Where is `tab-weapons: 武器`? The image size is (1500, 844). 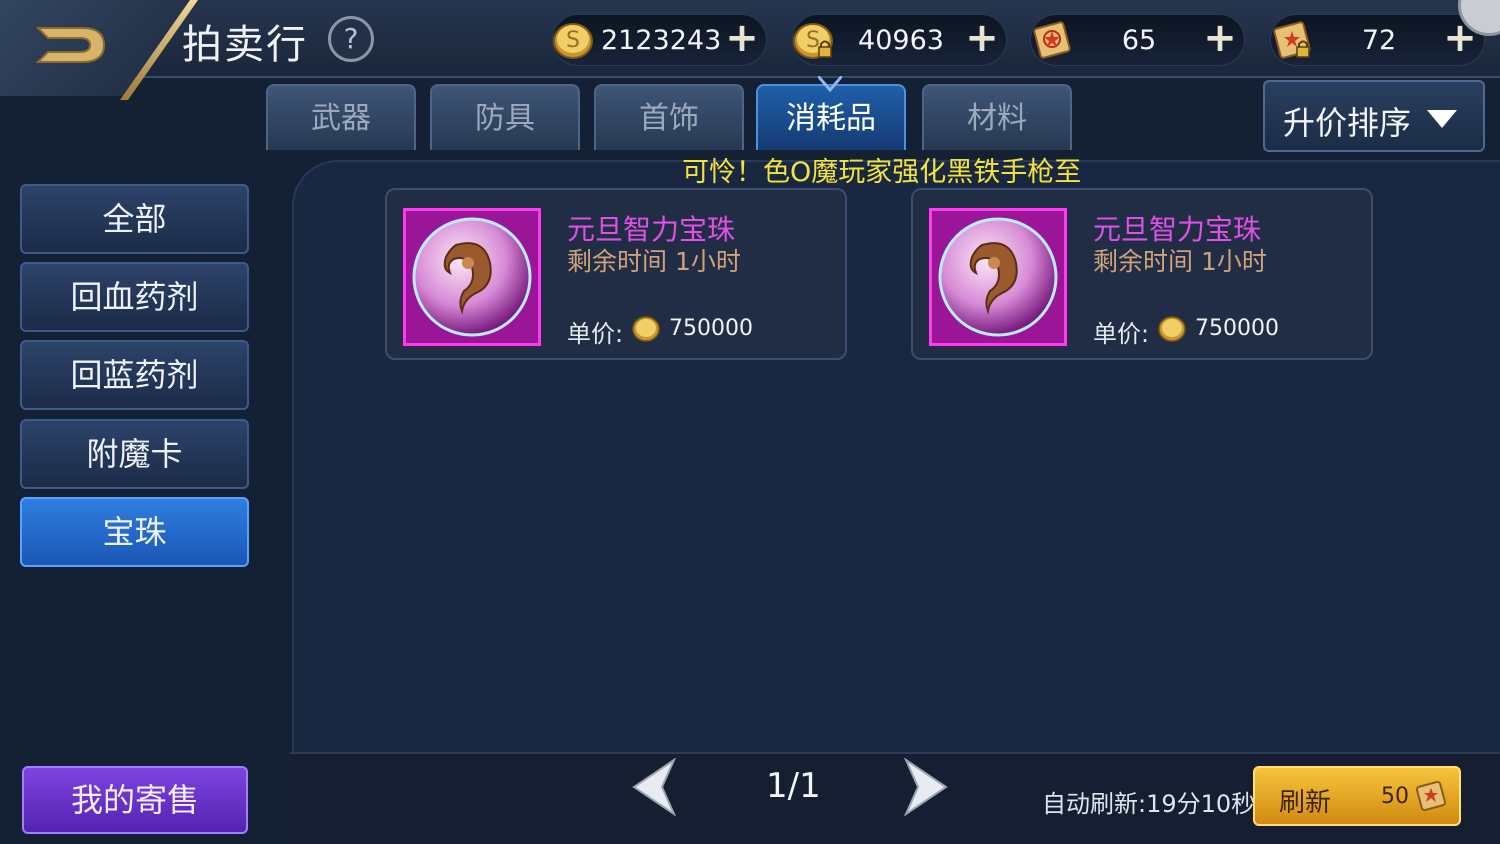 tab-weapons: 武器 is located at coordinates (341, 117).